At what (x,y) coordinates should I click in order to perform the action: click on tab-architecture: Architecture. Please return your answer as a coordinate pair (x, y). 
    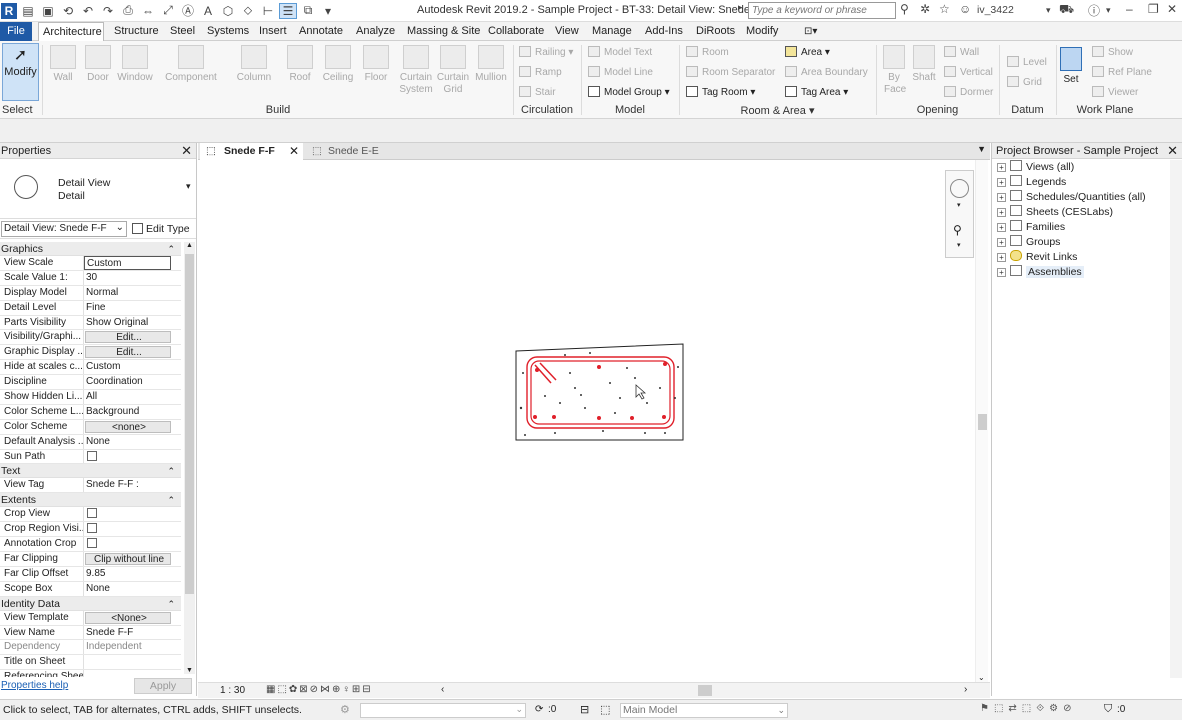
    Looking at the image, I should click on (71, 32).